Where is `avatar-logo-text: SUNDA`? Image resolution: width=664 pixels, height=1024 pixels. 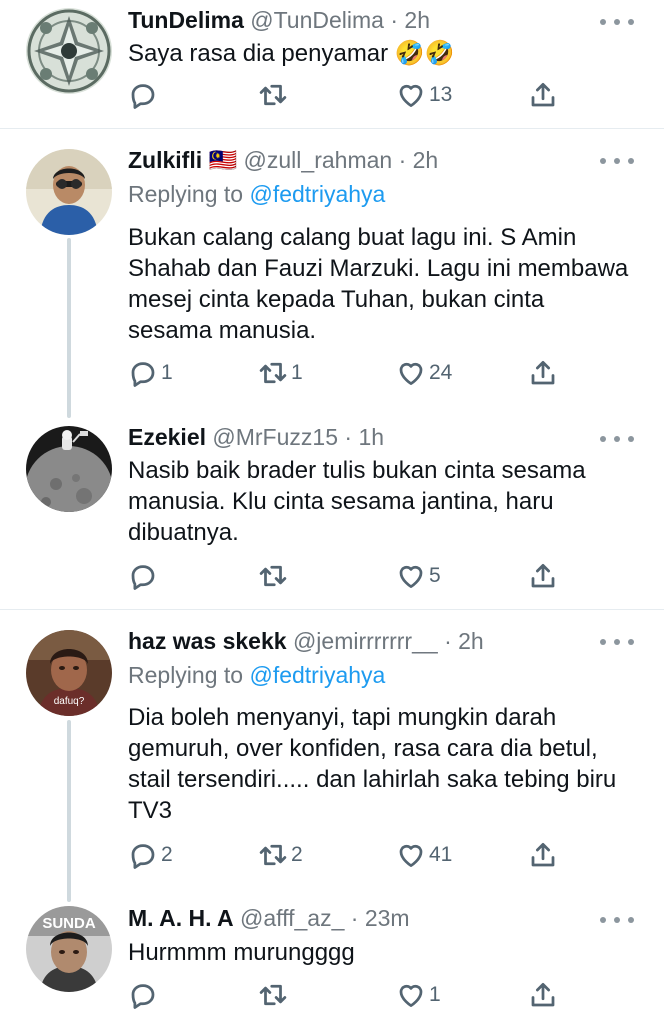 avatar-logo-text: SUNDA is located at coordinates (69, 923).